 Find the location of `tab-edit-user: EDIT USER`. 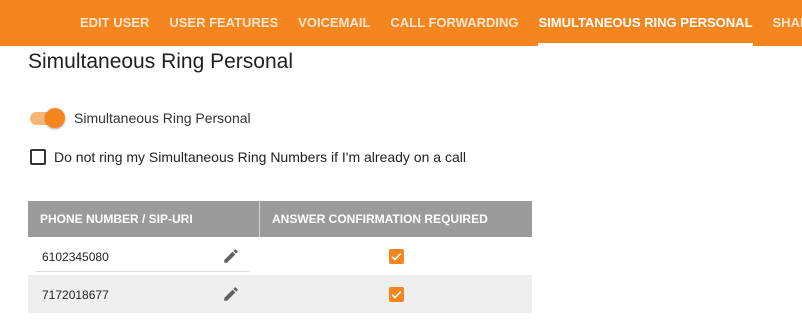

tab-edit-user: EDIT USER is located at coordinates (114, 23).